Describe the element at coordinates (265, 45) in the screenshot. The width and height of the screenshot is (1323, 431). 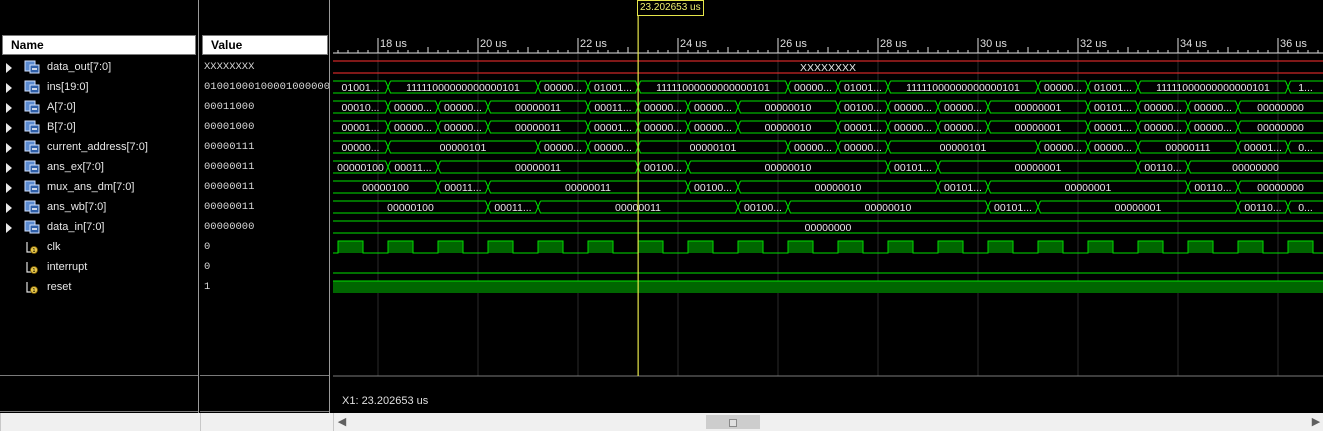
I see `value-column-header: Value` at that location.